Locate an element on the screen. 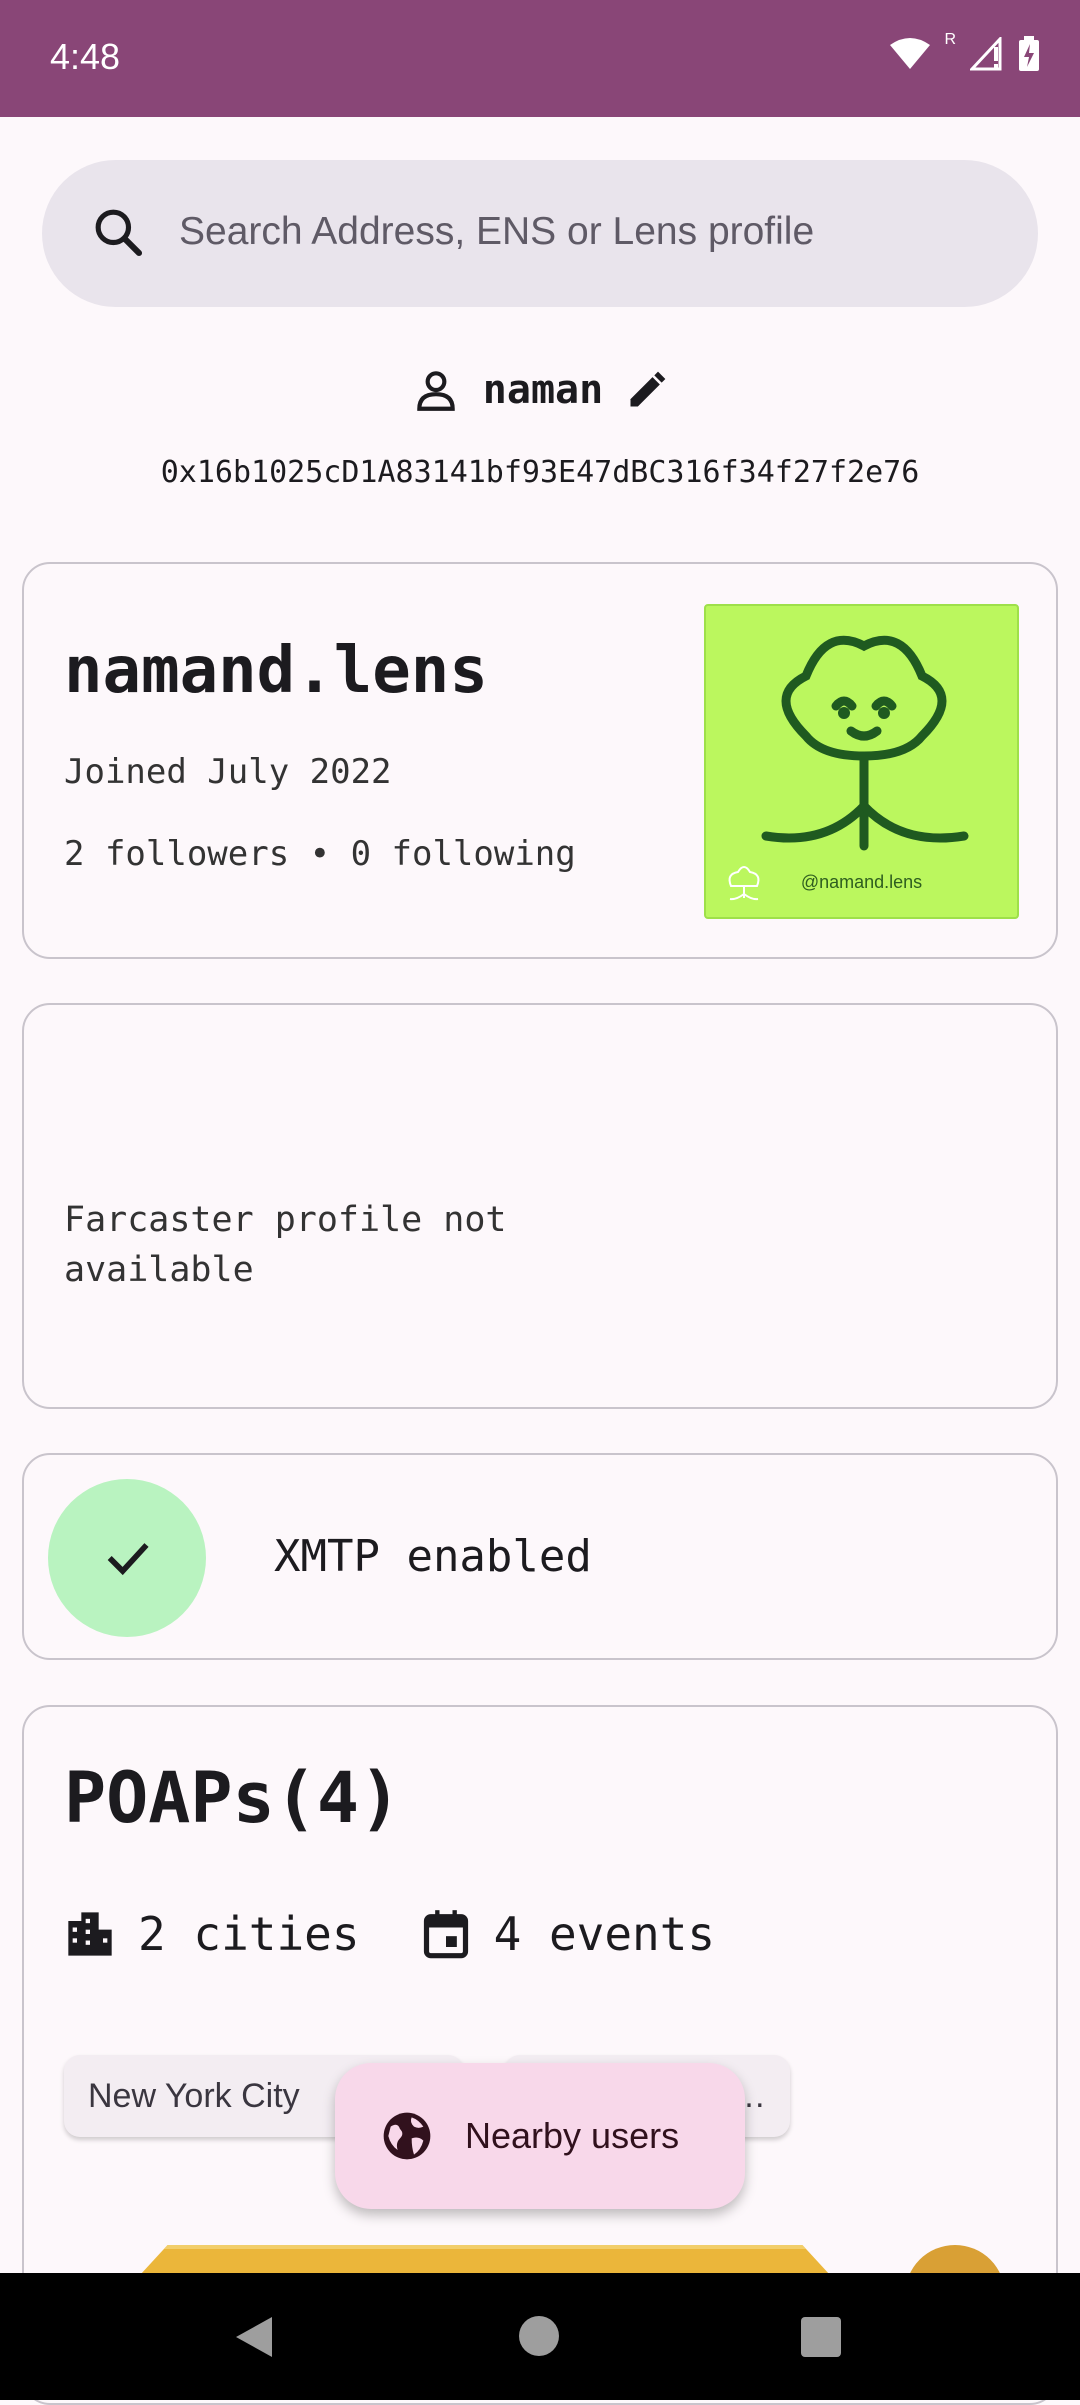 The image size is (1080, 2405). nearby-users-button: Nearby users is located at coordinates (540, 2136).